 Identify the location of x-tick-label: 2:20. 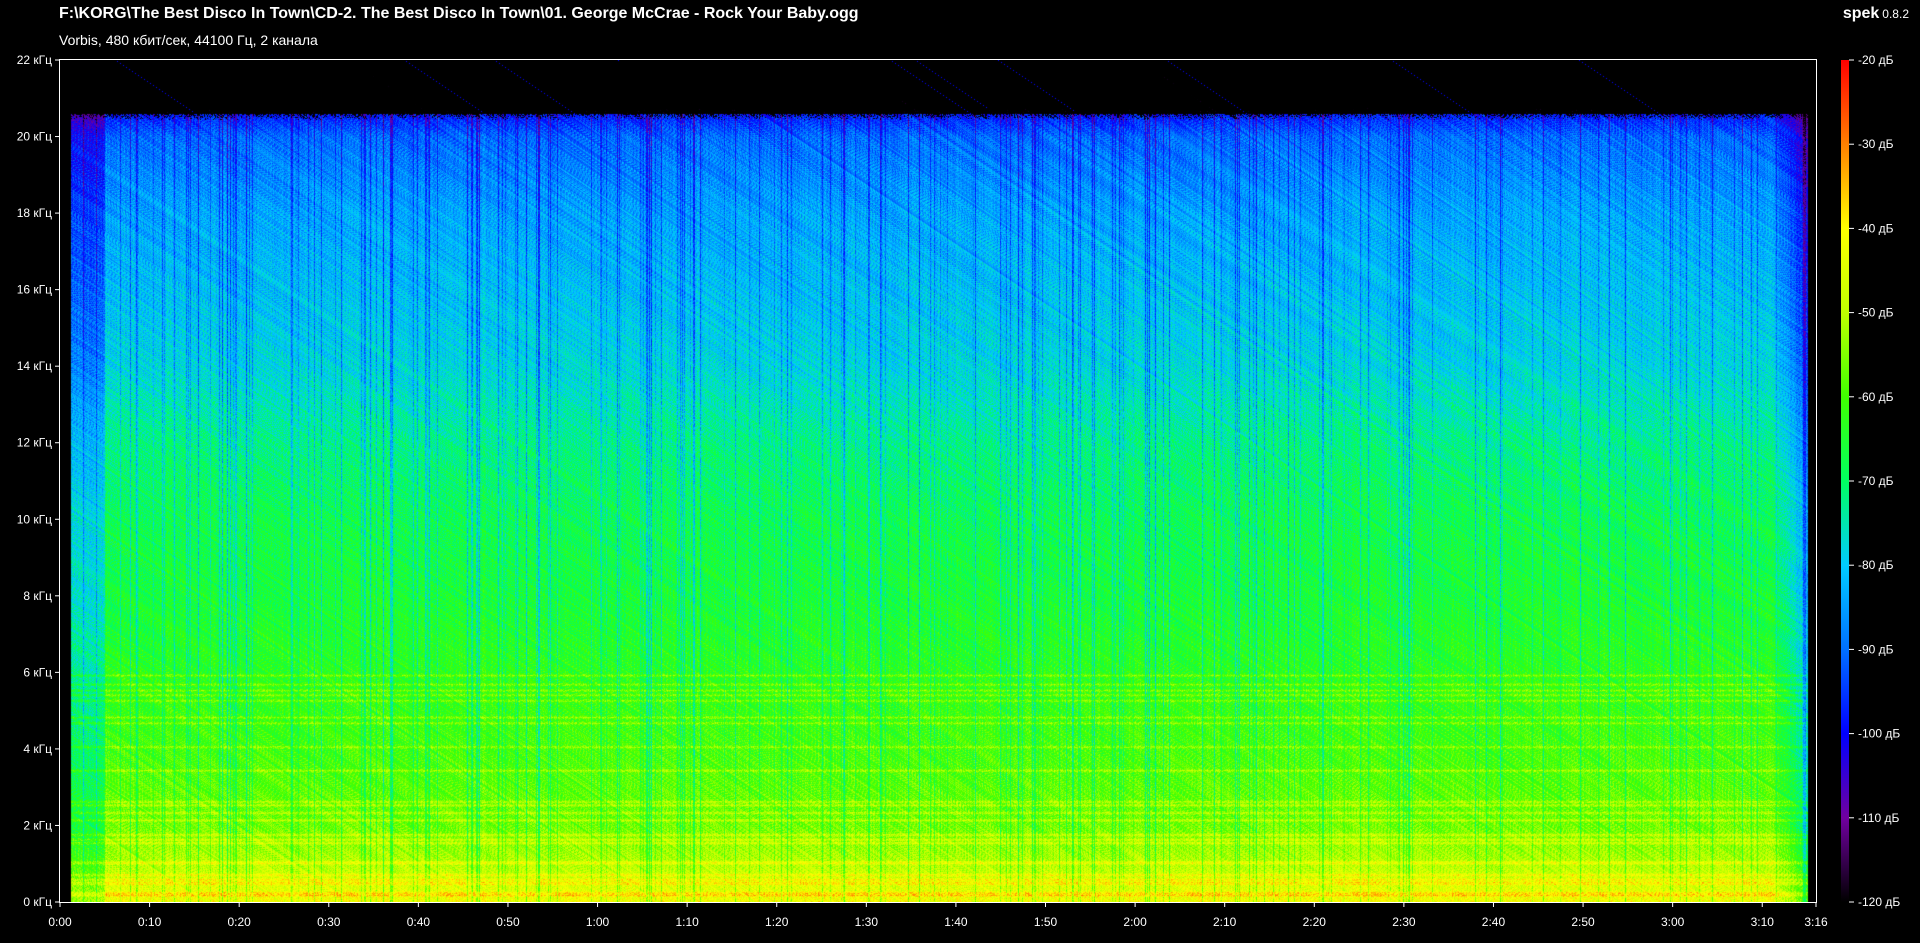
(1315, 922).